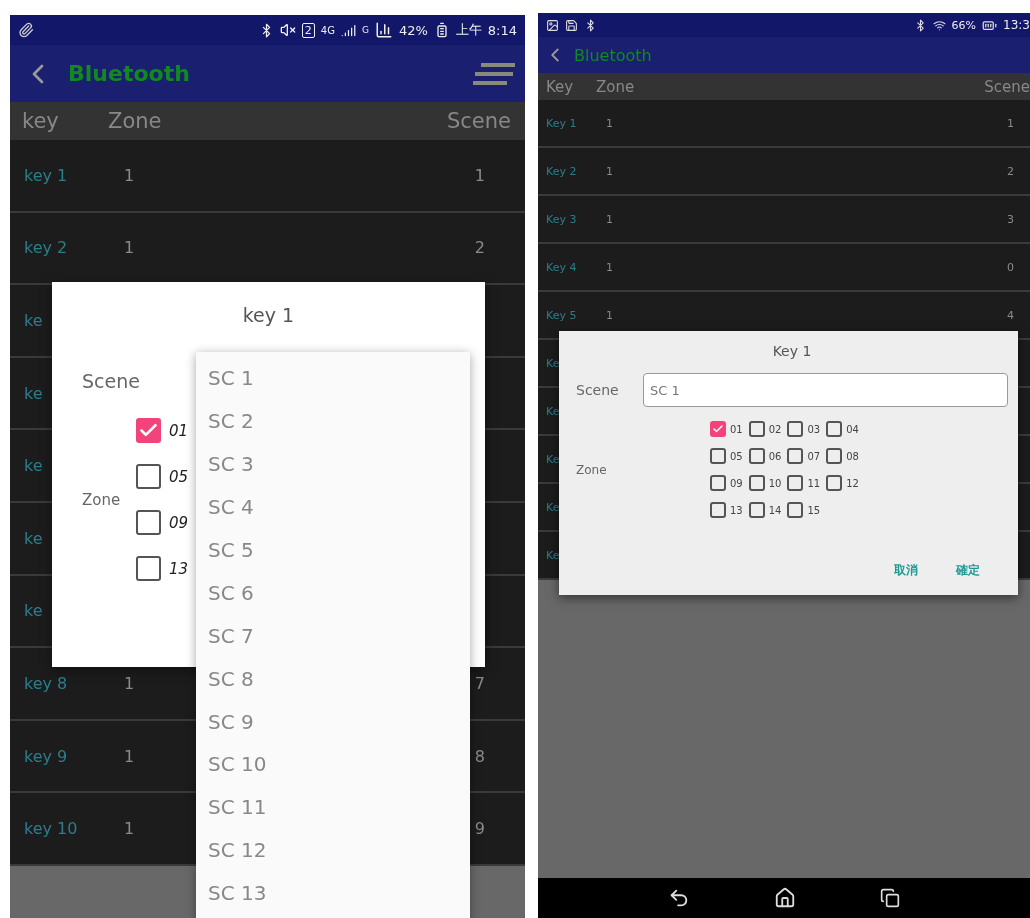  What do you see at coordinates (179, 568) in the screenshot?
I see `zone-option-label: 13` at bounding box center [179, 568].